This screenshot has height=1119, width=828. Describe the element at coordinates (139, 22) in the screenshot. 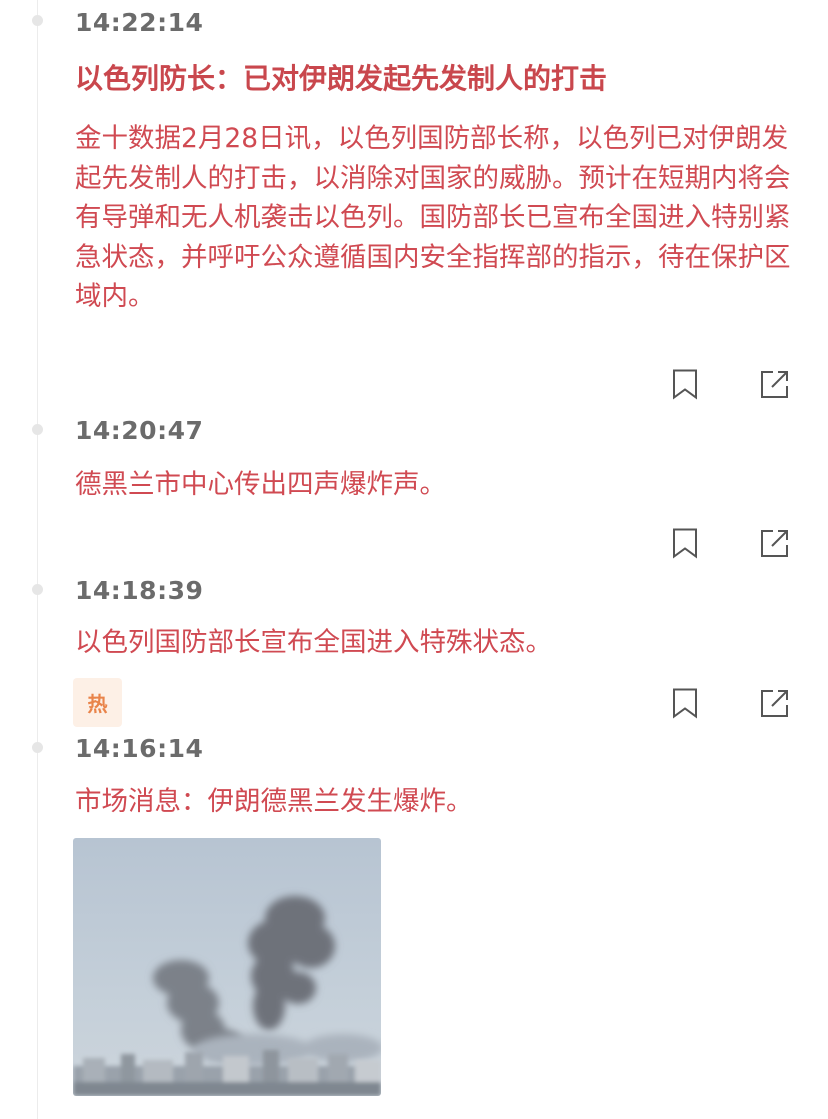

I see `news-time: 14:22:14` at that location.